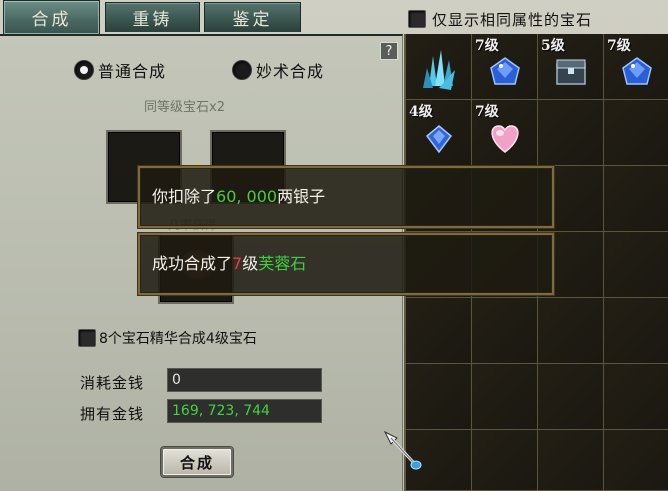  What do you see at coordinates (389, 51) in the screenshot?
I see `help-button: ?` at bounding box center [389, 51].